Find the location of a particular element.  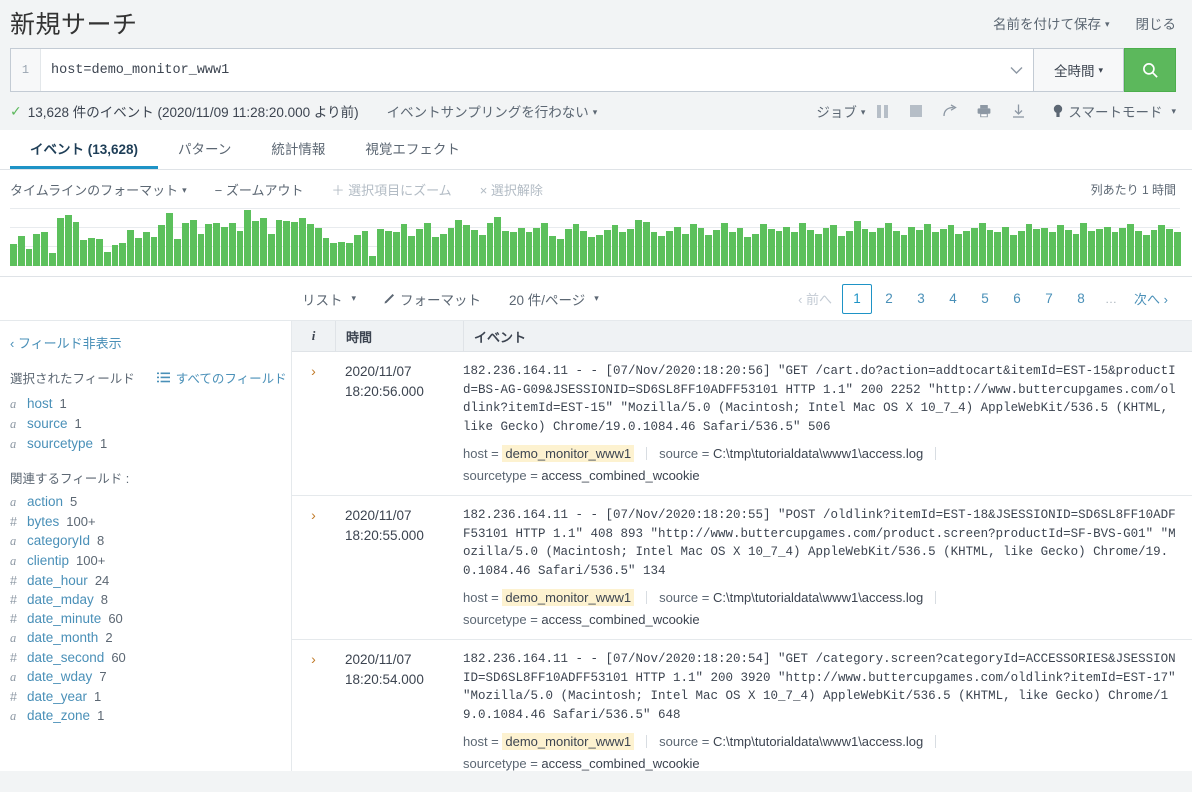

timeline-format-dropdown: タイムラインのフォーマット ▾ is located at coordinates (98, 189).